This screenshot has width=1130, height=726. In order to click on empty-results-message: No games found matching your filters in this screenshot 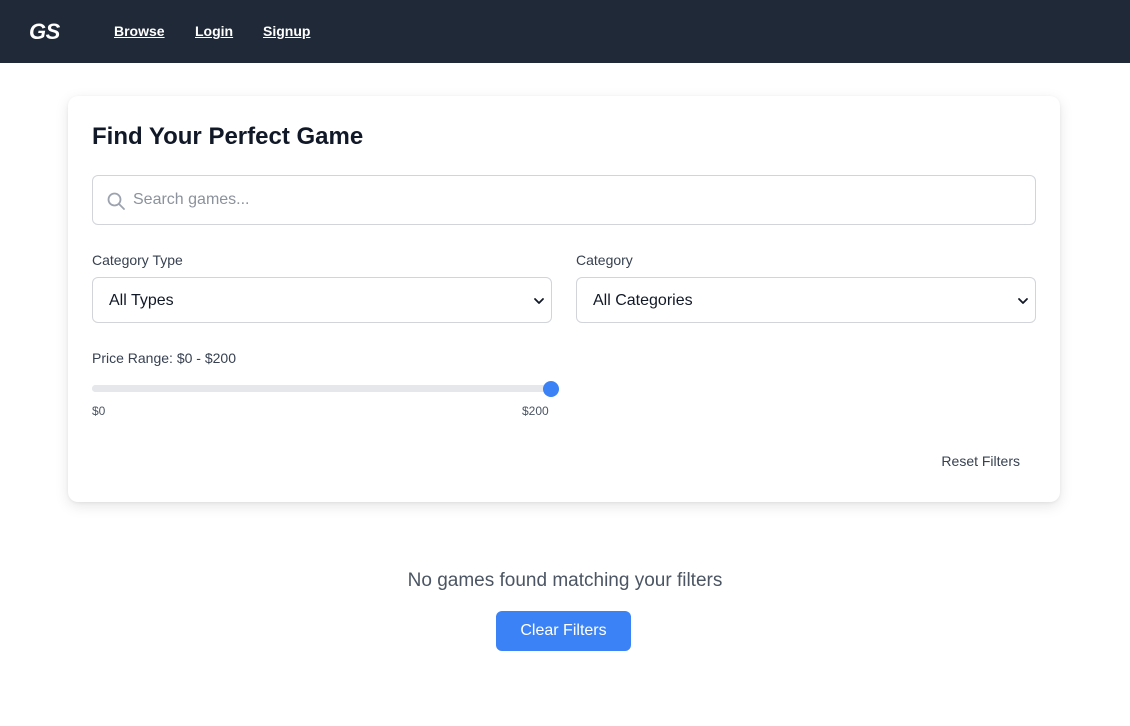, I will do `click(565, 580)`.